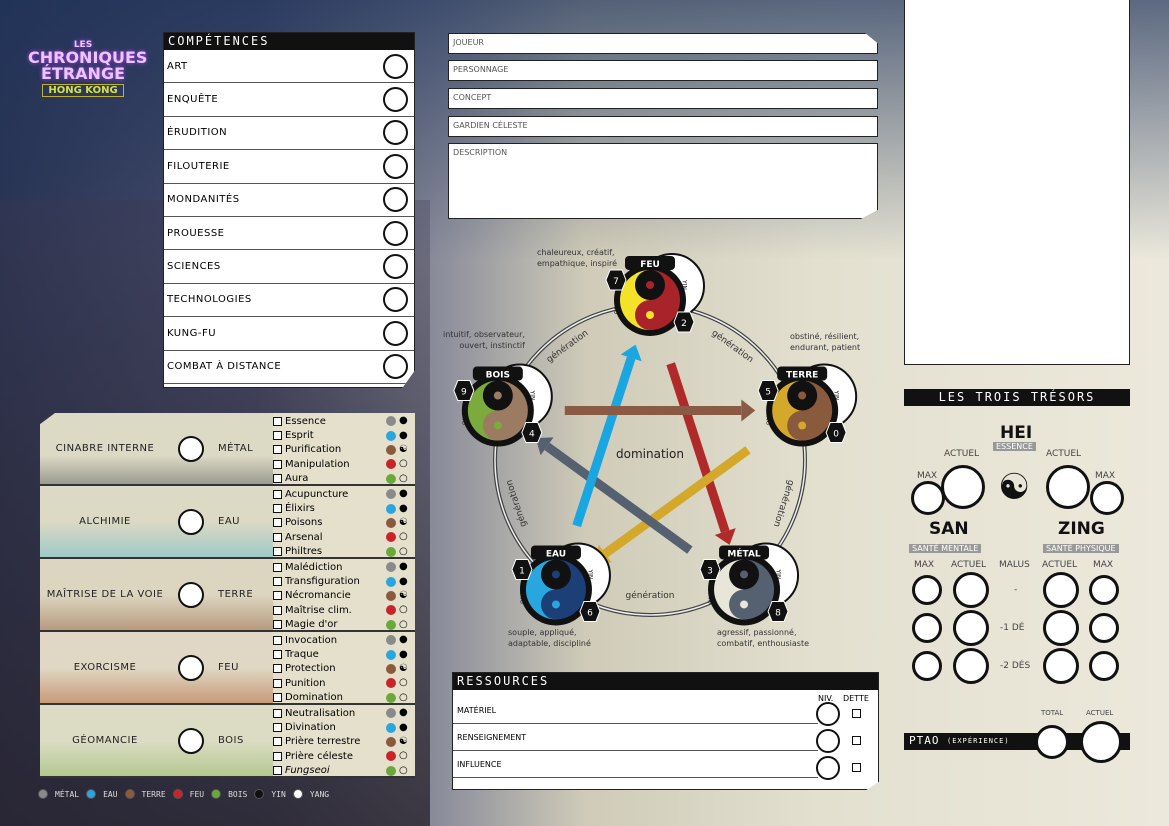 This screenshot has width=1169, height=826. What do you see at coordinates (310, 728) in the screenshot?
I see `sub-label: Divination` at bounding box center [310, 728].